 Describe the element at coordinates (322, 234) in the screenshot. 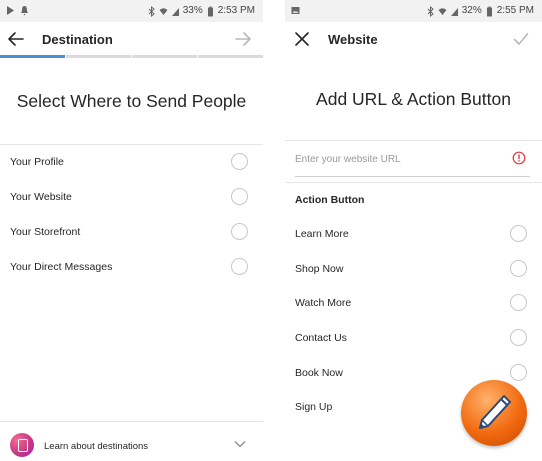

I see `option-label: Learn More` at that location.